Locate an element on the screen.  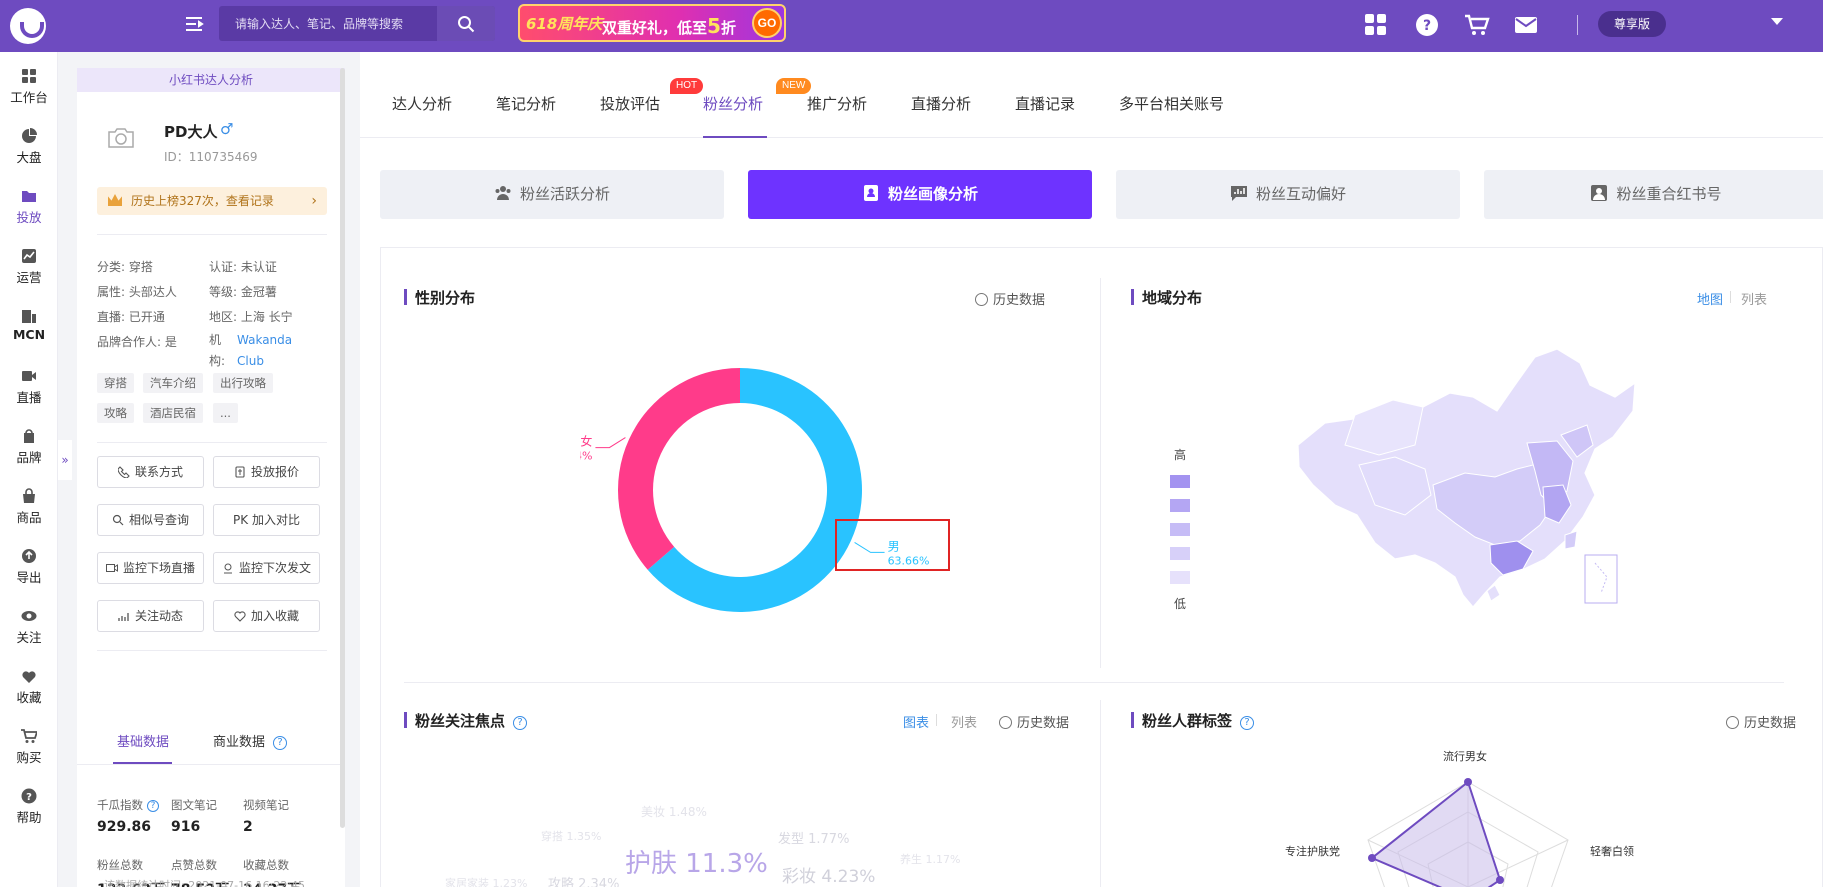
stat-label: 千瓜指数? is located at coordinates (128, 805).